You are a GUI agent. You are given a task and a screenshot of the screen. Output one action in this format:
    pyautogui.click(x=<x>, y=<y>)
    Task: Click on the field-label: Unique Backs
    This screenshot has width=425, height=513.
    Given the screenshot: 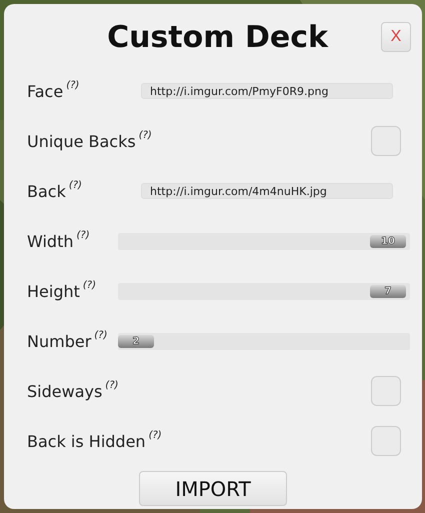 What is the action you would take?
    pyautogui.click(x=81, y=141)
    